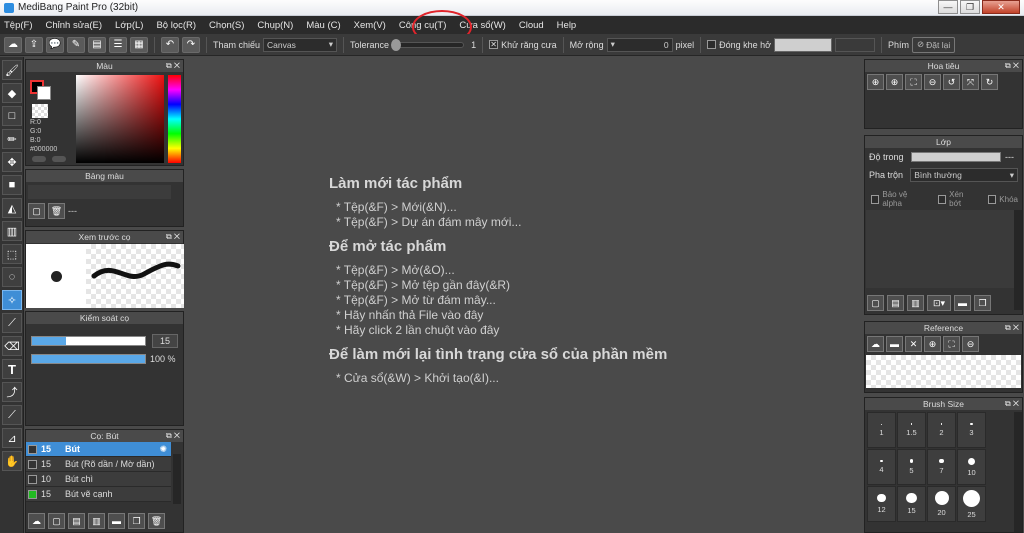 Image resolution: width=1024 pixels, height=533 pixels. What do you see at coordinates (12, 346) in the screenshot?
I see `select-eraser-tool-icon: ⌫` at bounding box center [12, 346].